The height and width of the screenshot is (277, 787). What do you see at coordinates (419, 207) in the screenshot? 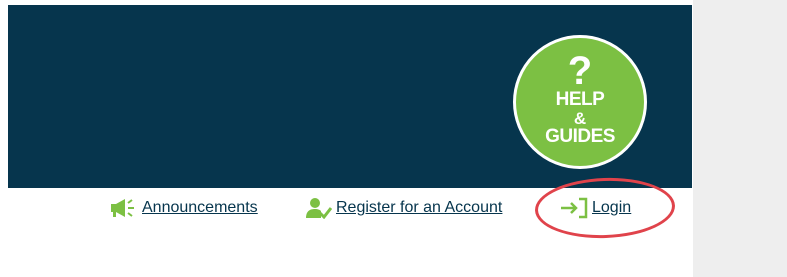
I see `register-label: Register for an Account` at bounding box center [419, 207].